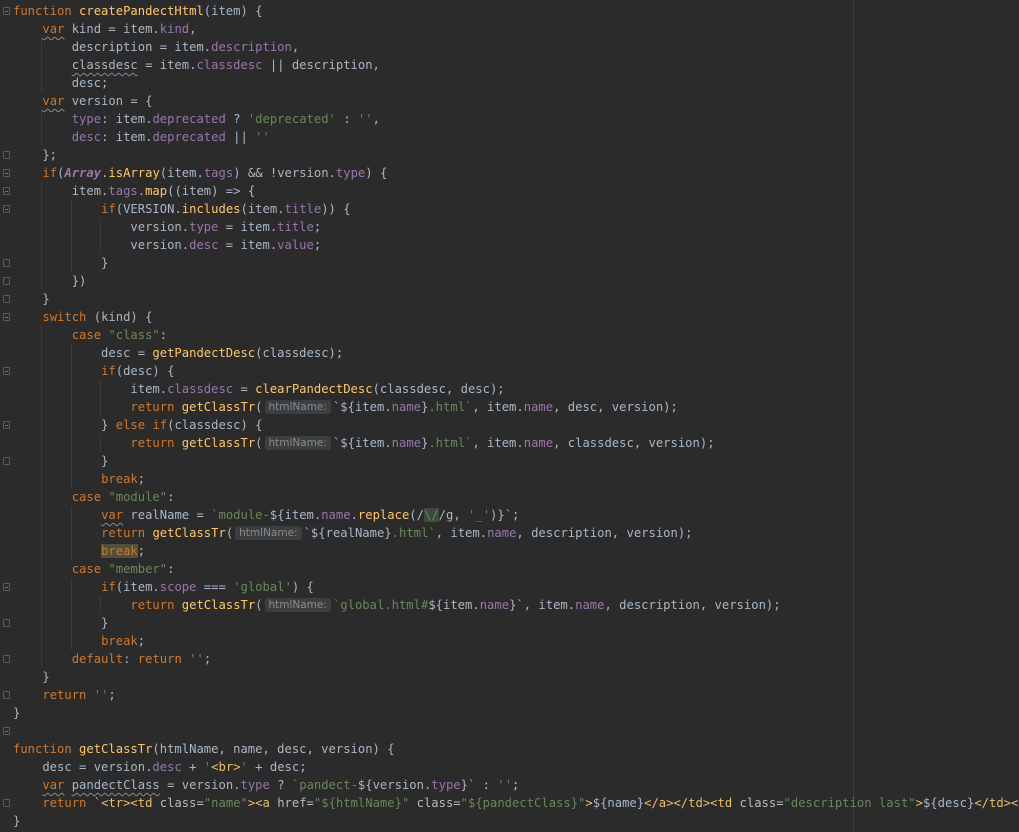 The width and height of the screenshot is (1019, 832). I want to click on code-token: )}`;, so click(505, 515).